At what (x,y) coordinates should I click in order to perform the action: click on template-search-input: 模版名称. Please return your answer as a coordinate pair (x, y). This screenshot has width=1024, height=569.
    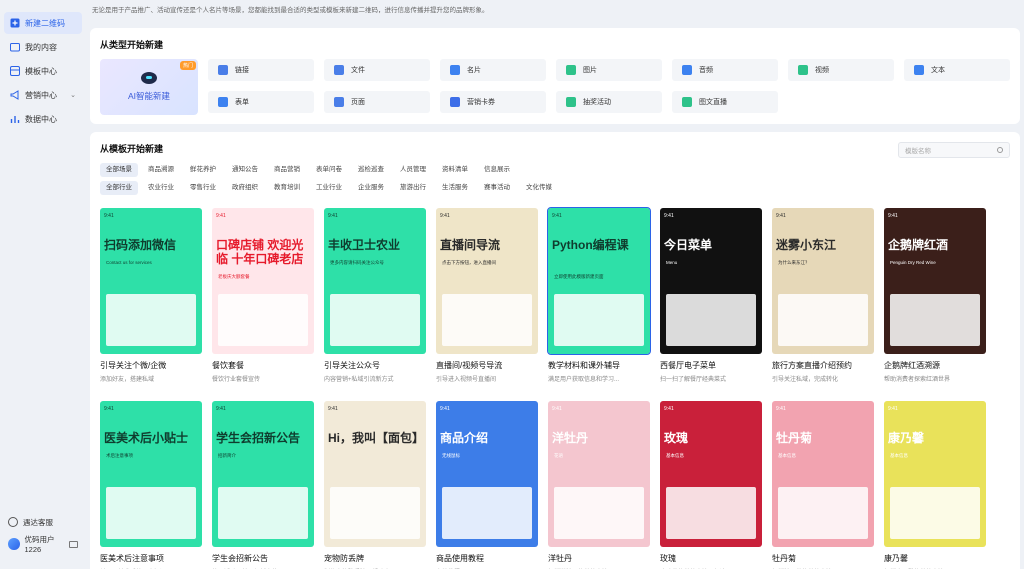
    Looking at the image, I should click on (954, 150).